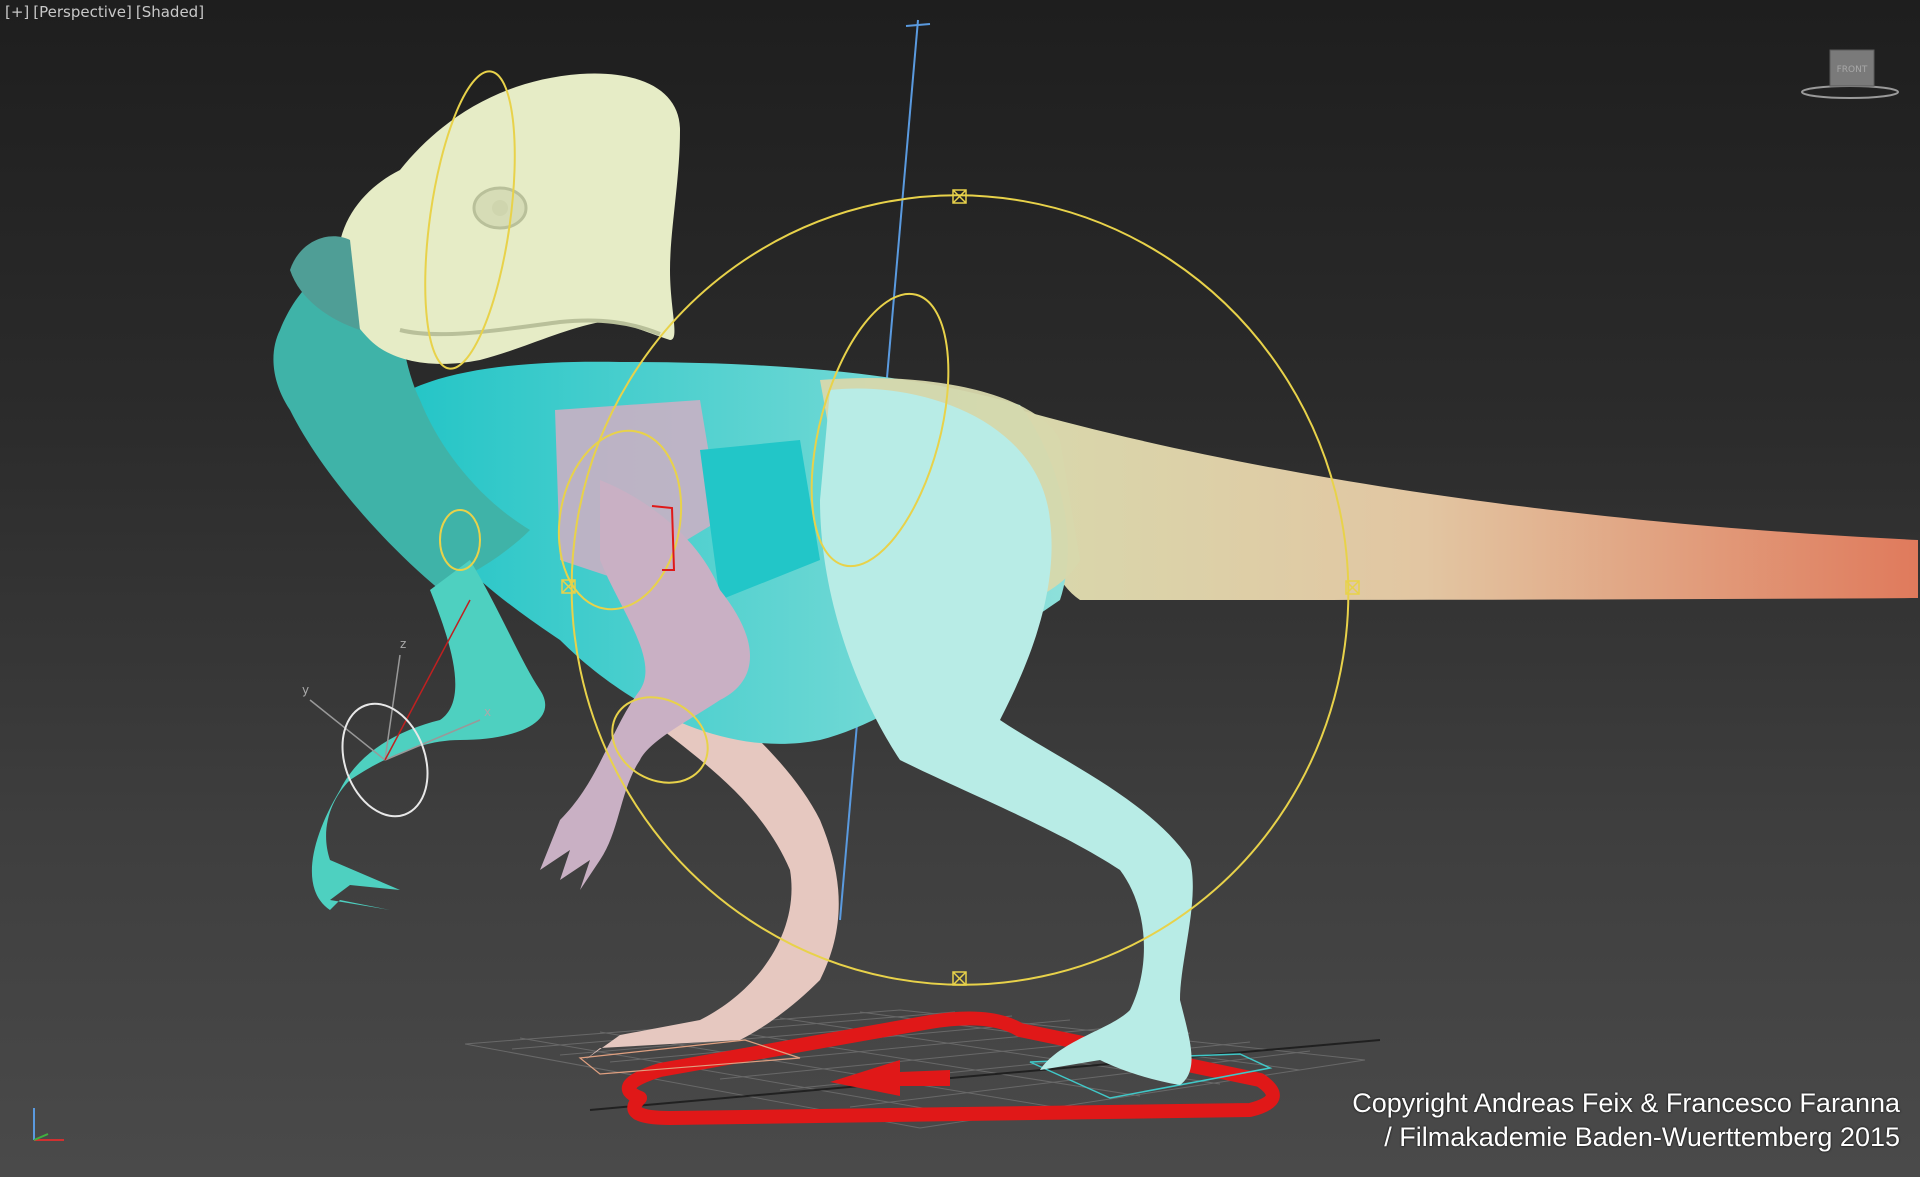 This screenshot has height=1177, width=1920. What do you see at coordinates (1469, 505) in the screenshot?
I see `tail-mesh` at bounding box center [1469, 505].